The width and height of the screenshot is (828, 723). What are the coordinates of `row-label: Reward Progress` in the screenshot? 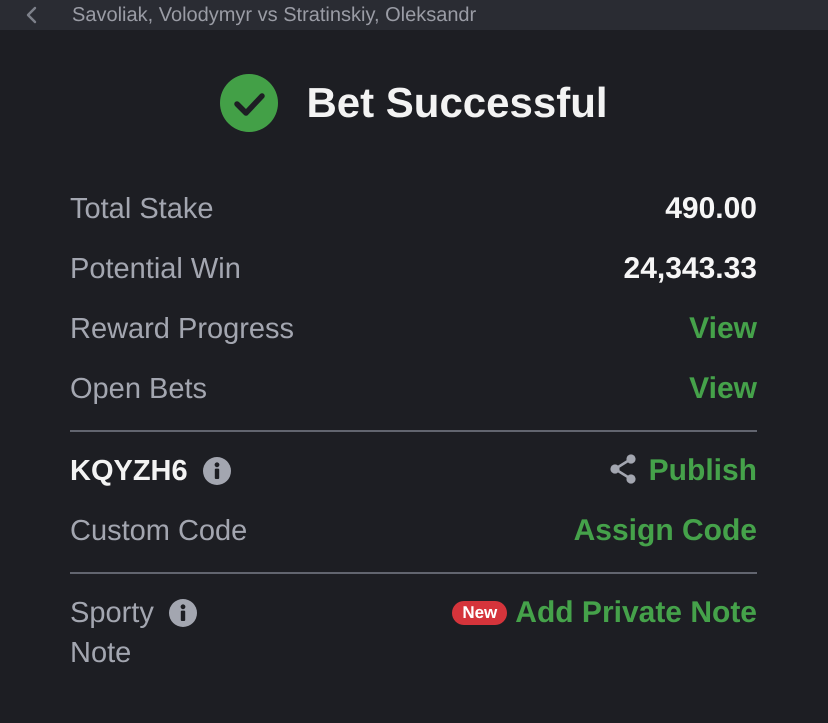 It's located at (182, 329).